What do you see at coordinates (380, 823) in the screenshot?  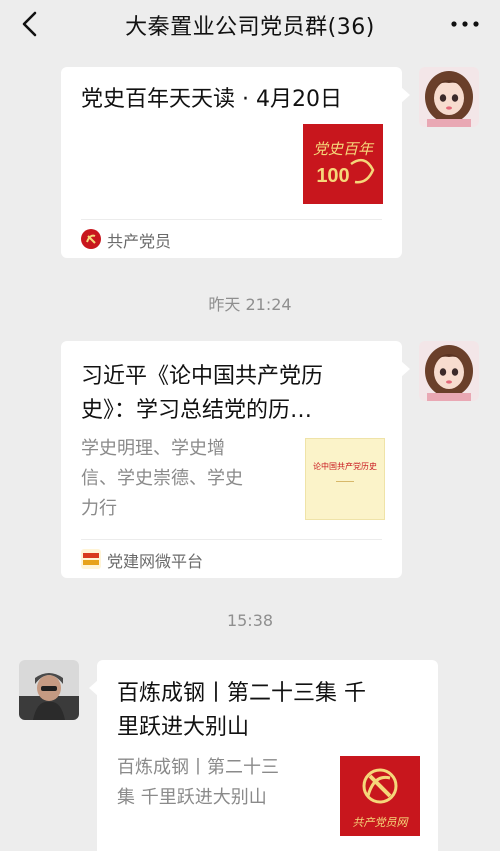 I see `thumbnail-site-name: 共产党员网` at bounding box center [380, 823].